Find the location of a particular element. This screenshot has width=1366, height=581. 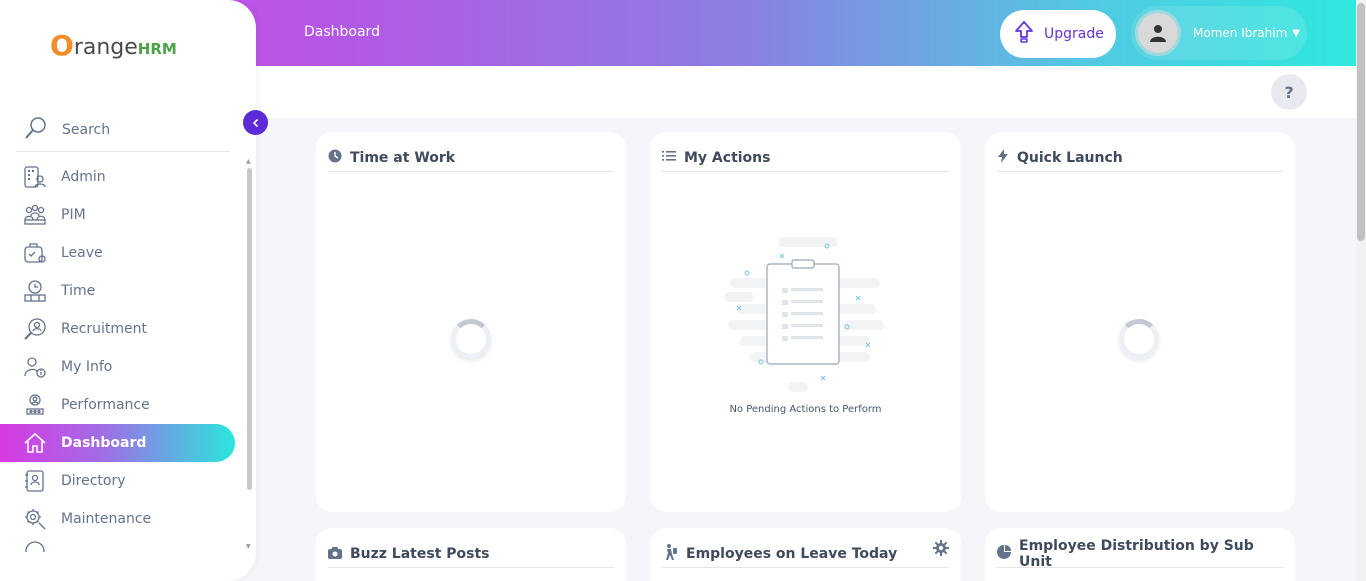

help-button: ? is located at coordinates (1289, 92).